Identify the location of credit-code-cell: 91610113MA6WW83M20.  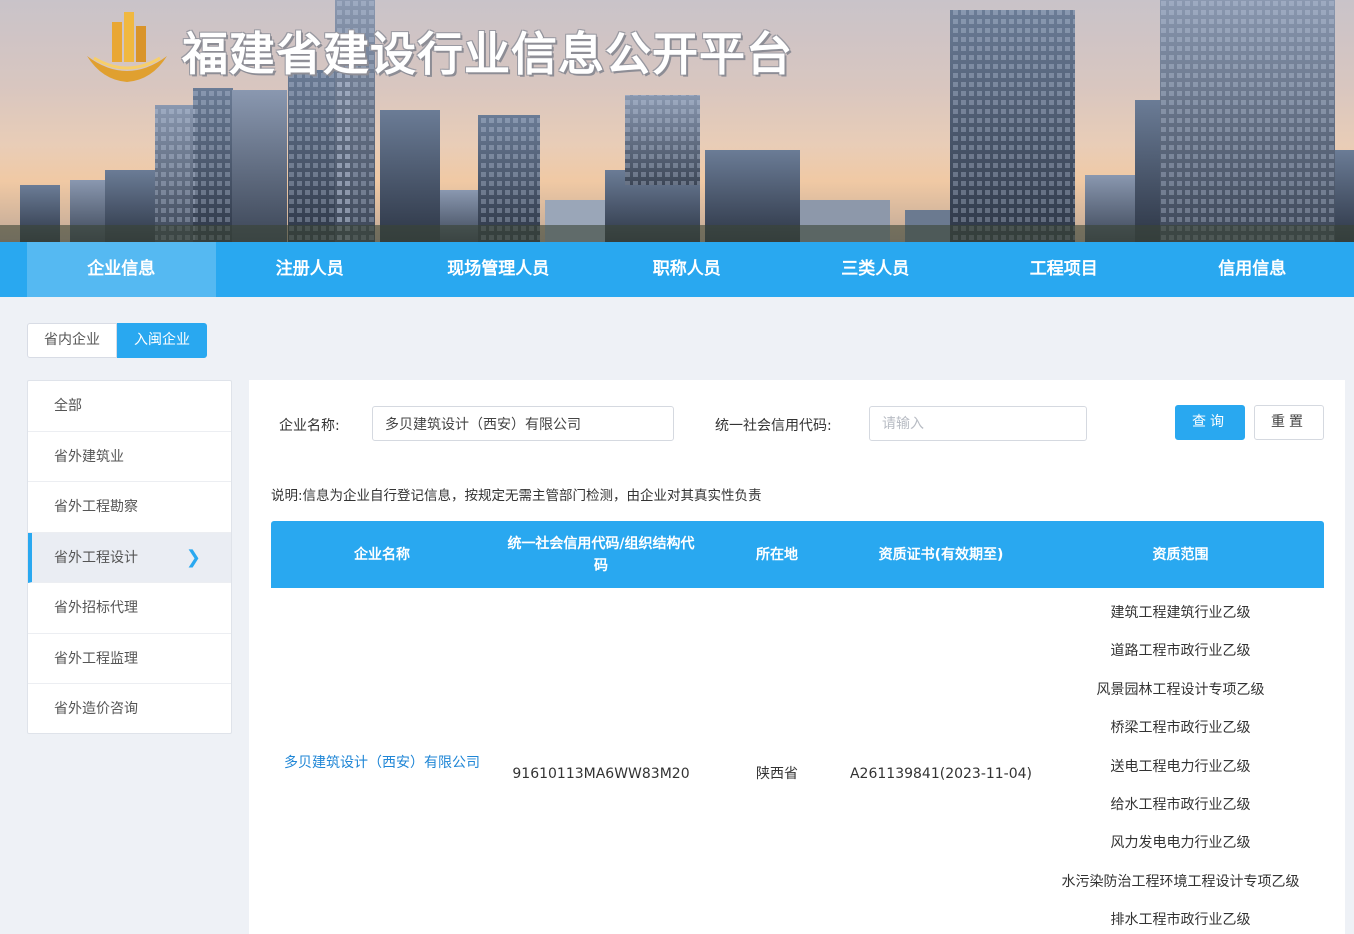
(601, 774).